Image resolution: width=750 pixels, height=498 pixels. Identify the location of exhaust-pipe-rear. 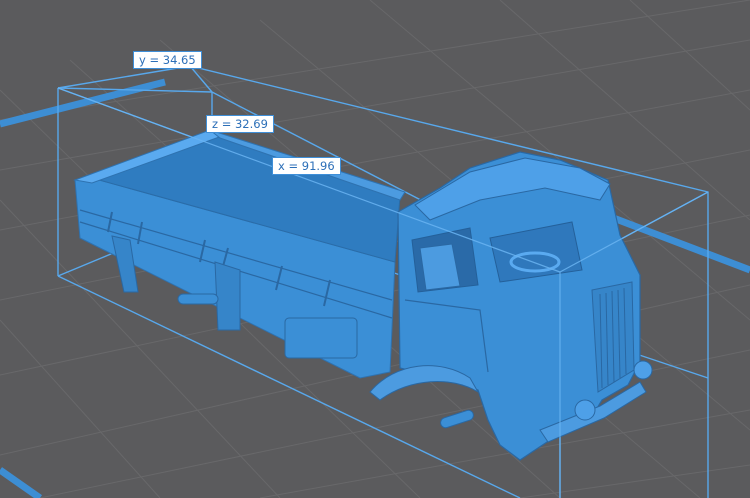
(198, 299).